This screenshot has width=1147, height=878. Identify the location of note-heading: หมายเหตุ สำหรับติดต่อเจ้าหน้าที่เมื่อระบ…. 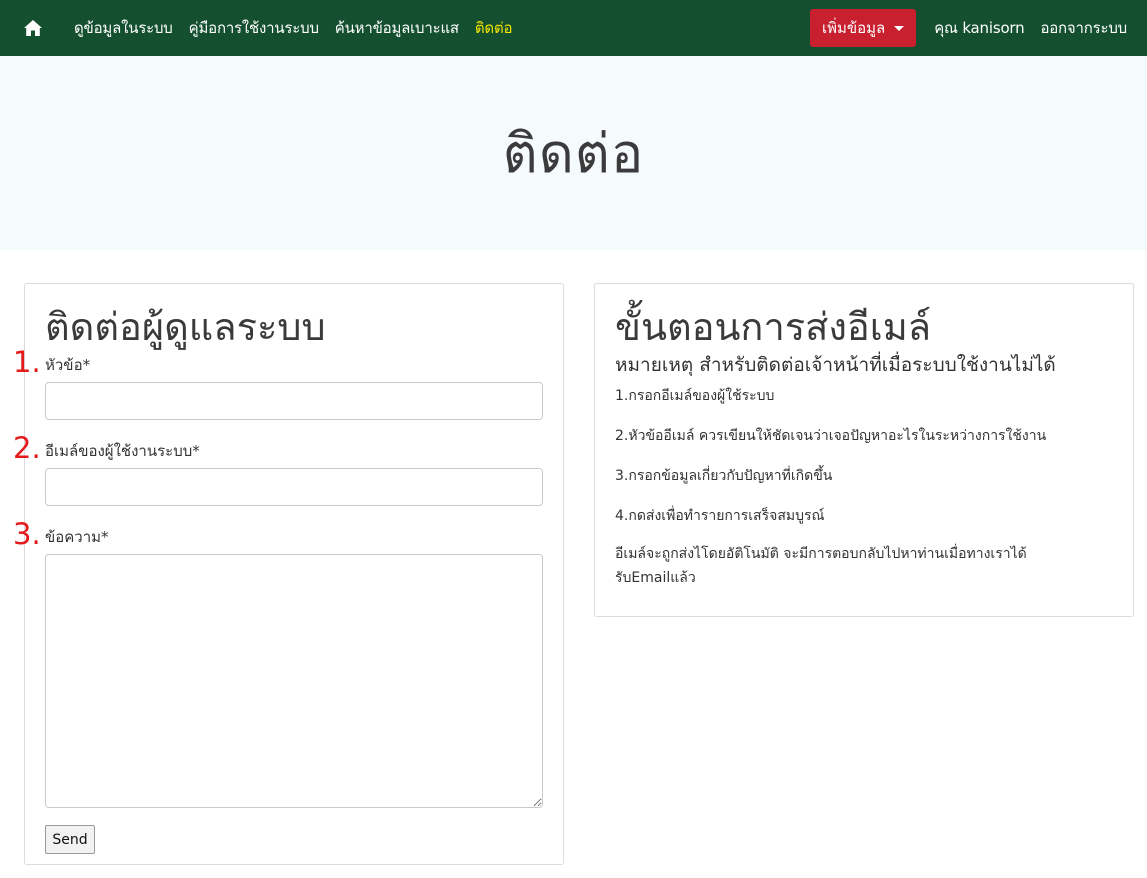
(835, 365).